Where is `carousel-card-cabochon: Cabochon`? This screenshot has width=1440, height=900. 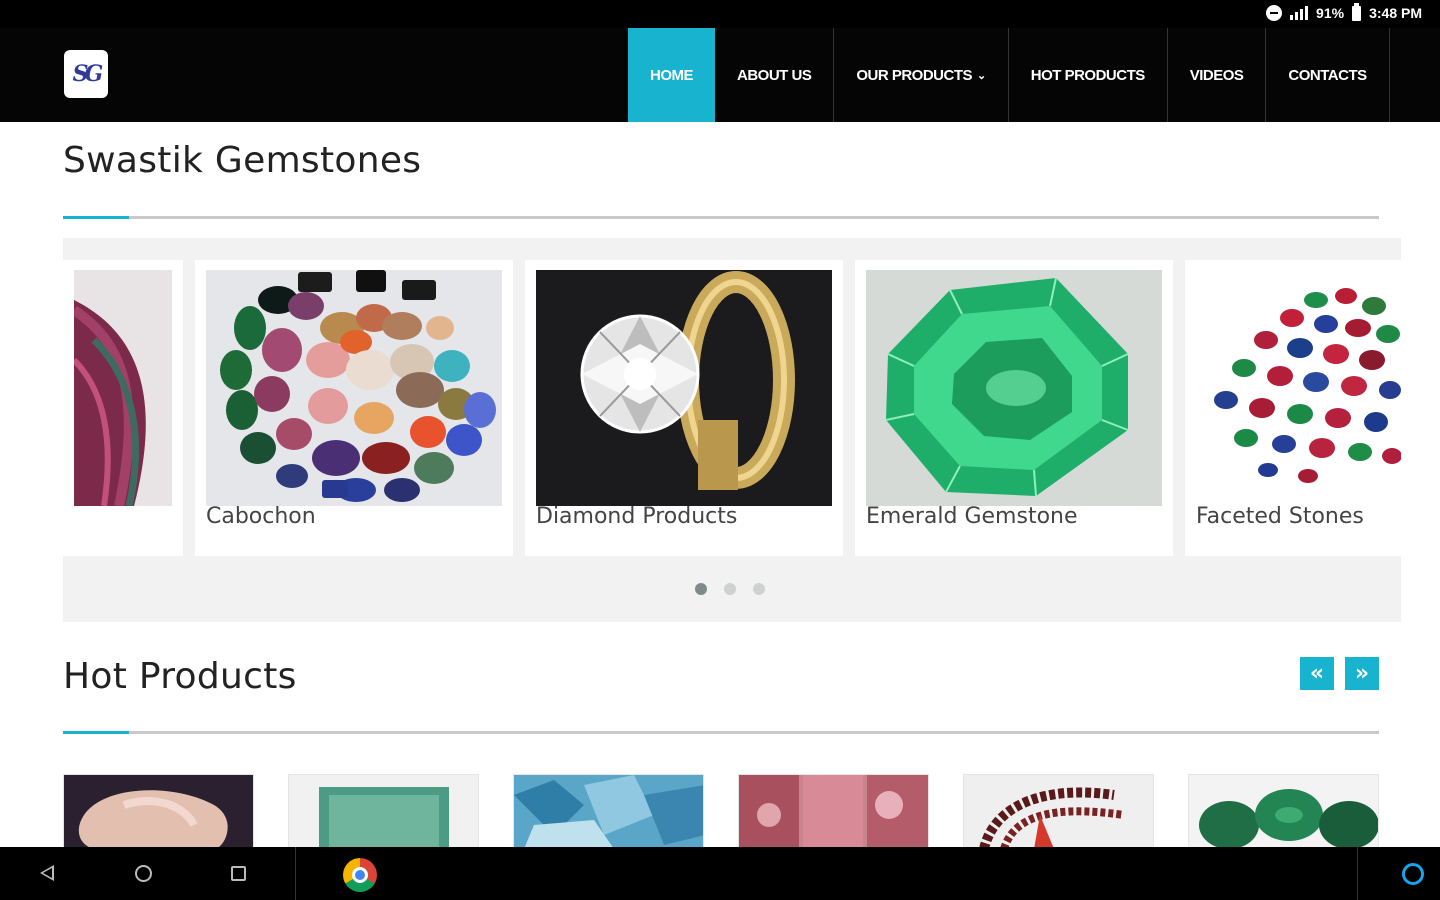
carousel-card-cabochon: Cabochon is located at coordinates (354, 408).